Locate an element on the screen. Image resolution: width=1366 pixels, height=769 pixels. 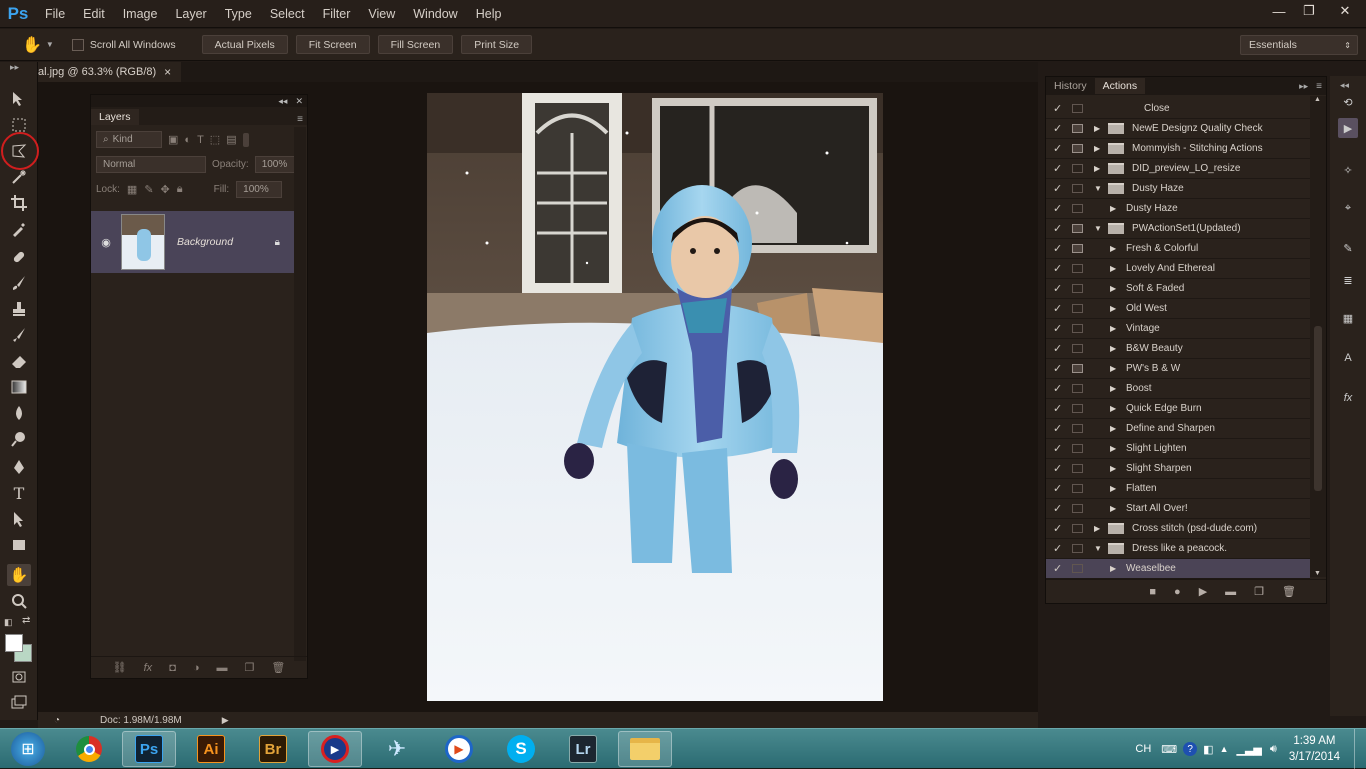
action-row: ✓ ▶ Old West is located at coordinates (1178, 309).